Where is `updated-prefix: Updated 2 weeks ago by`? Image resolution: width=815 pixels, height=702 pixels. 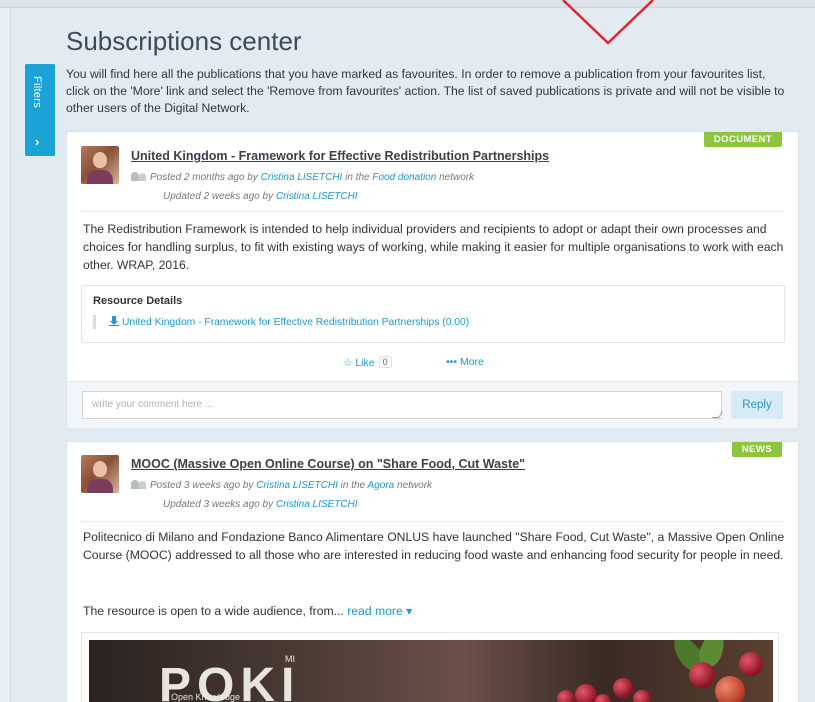
updated-prefix: Updated 2 weeks ago by is located at coordinates (218, 196).